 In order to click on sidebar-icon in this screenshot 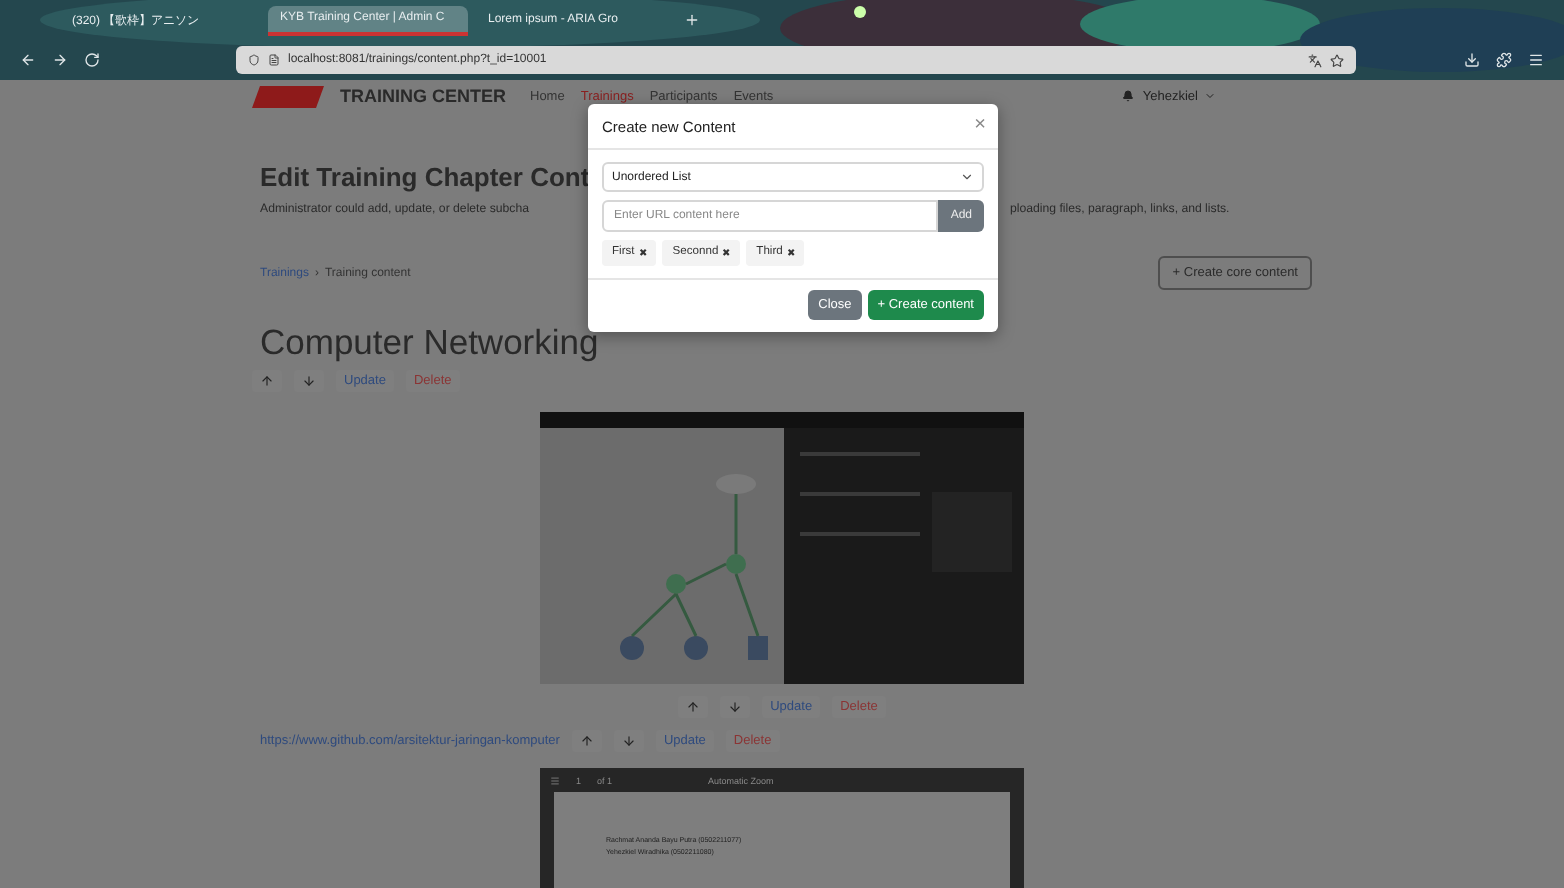, I will do `click(555, 780)`.